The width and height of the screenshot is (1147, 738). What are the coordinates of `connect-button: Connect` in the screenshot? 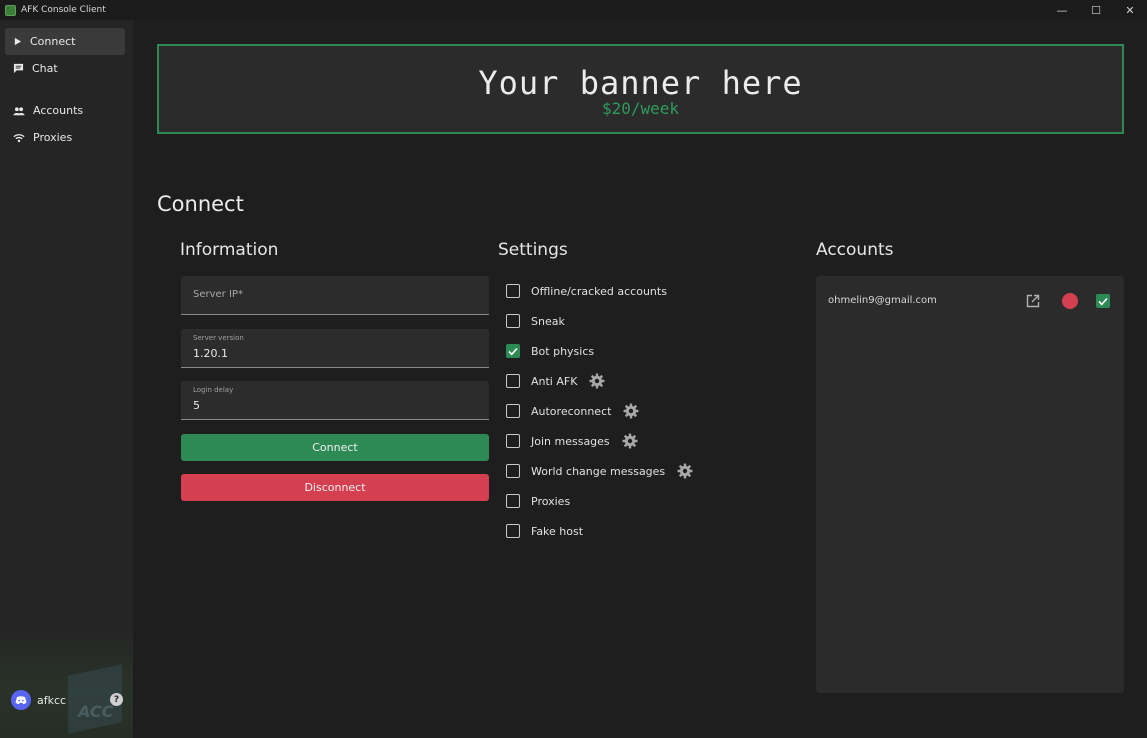 It's located at (335, 447).